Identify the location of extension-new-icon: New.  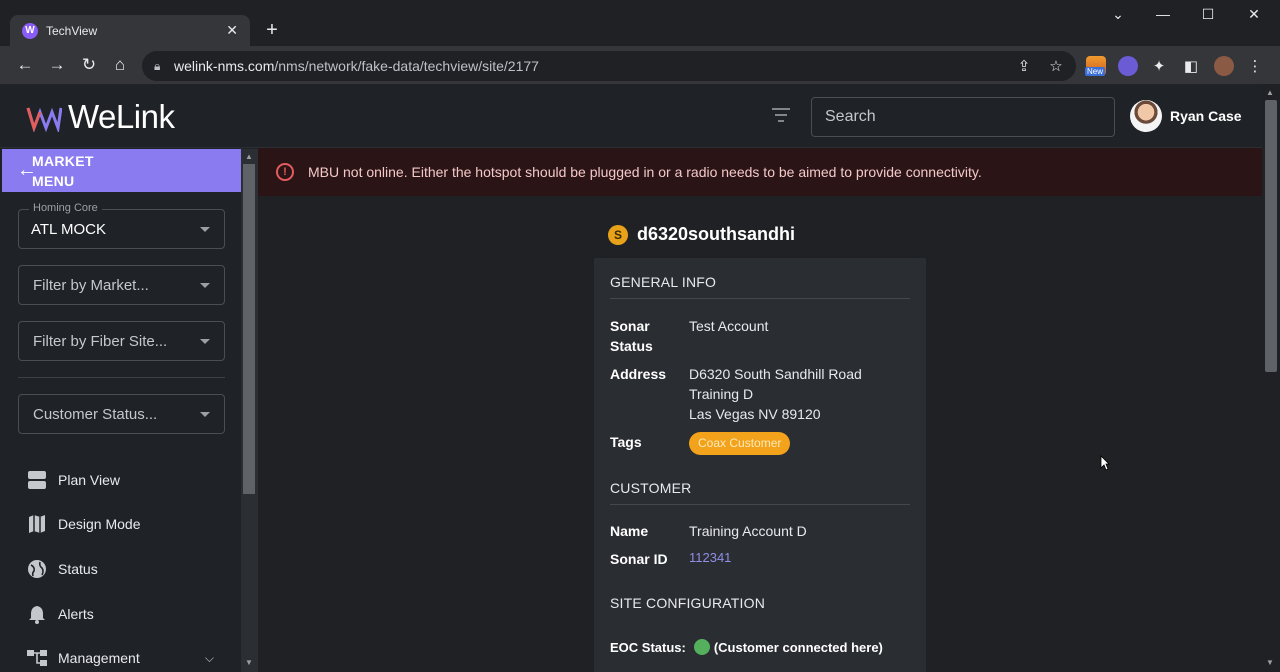
(1095, 66).